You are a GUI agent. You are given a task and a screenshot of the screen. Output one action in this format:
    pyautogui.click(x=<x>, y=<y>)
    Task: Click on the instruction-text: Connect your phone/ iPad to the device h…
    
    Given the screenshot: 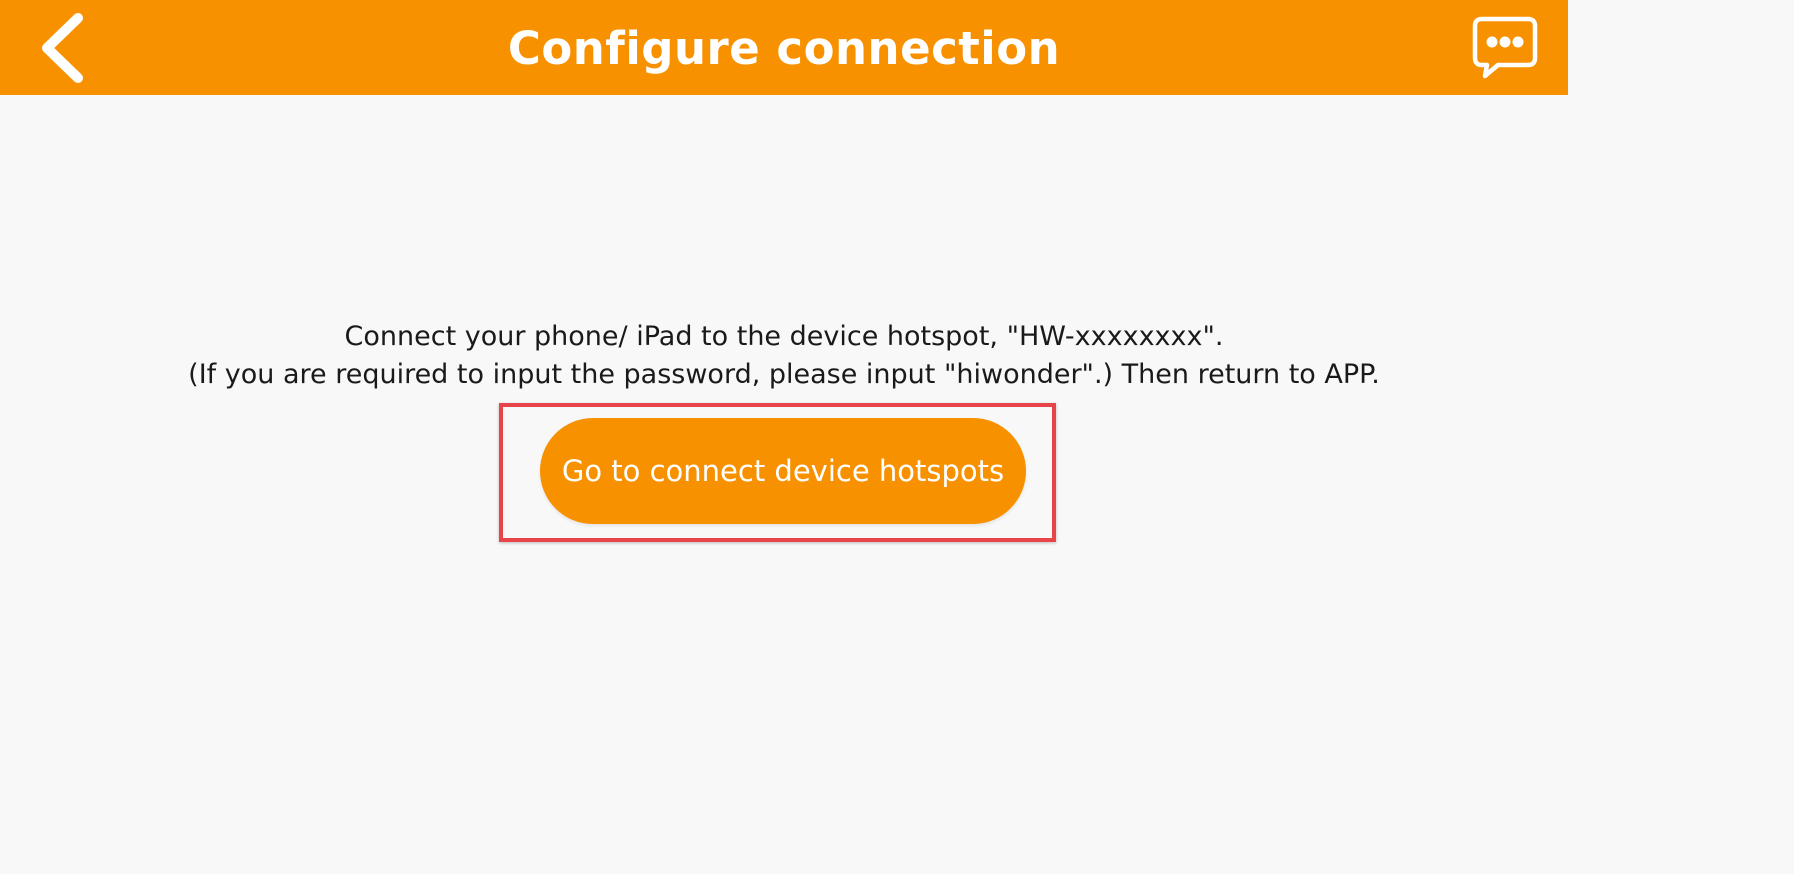 What is the action you would take?
    pyautogui.click(x=784, y=356)
    